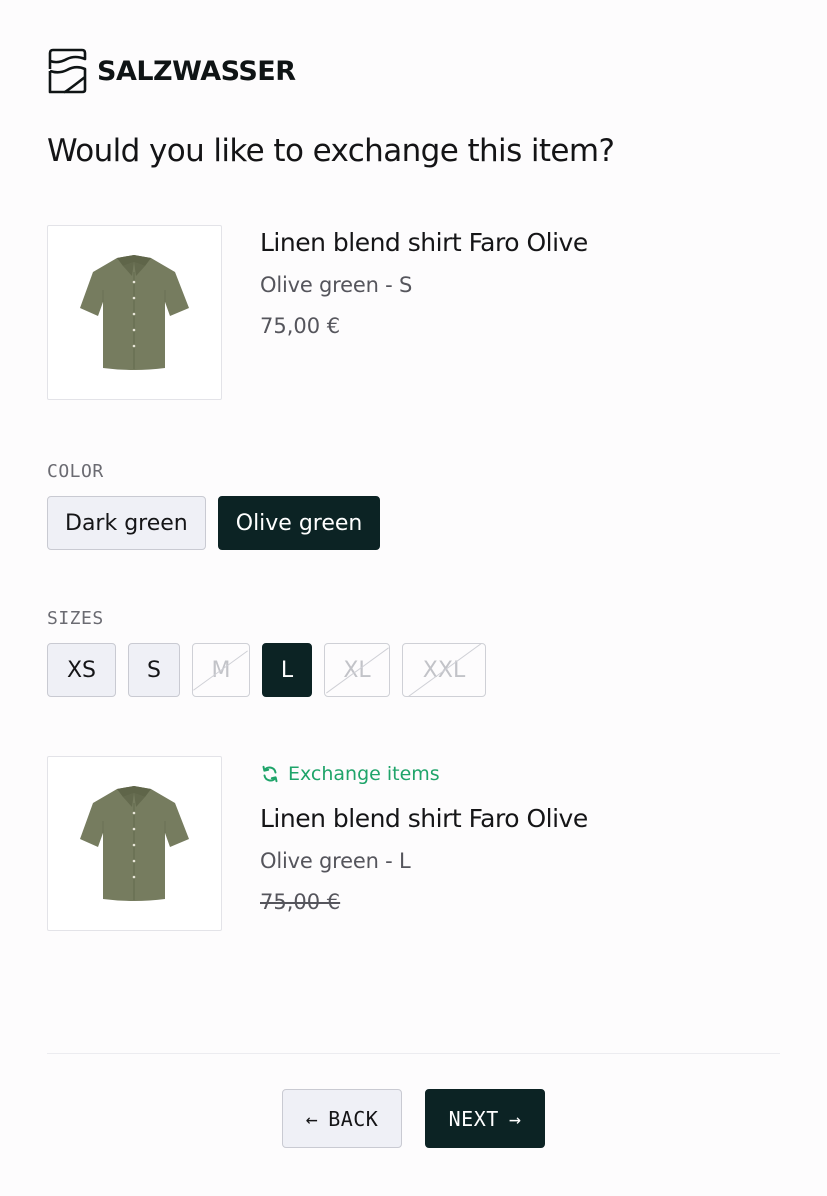  I want to click on page-title: Would you like to exchange this item?, so click(331, 151).